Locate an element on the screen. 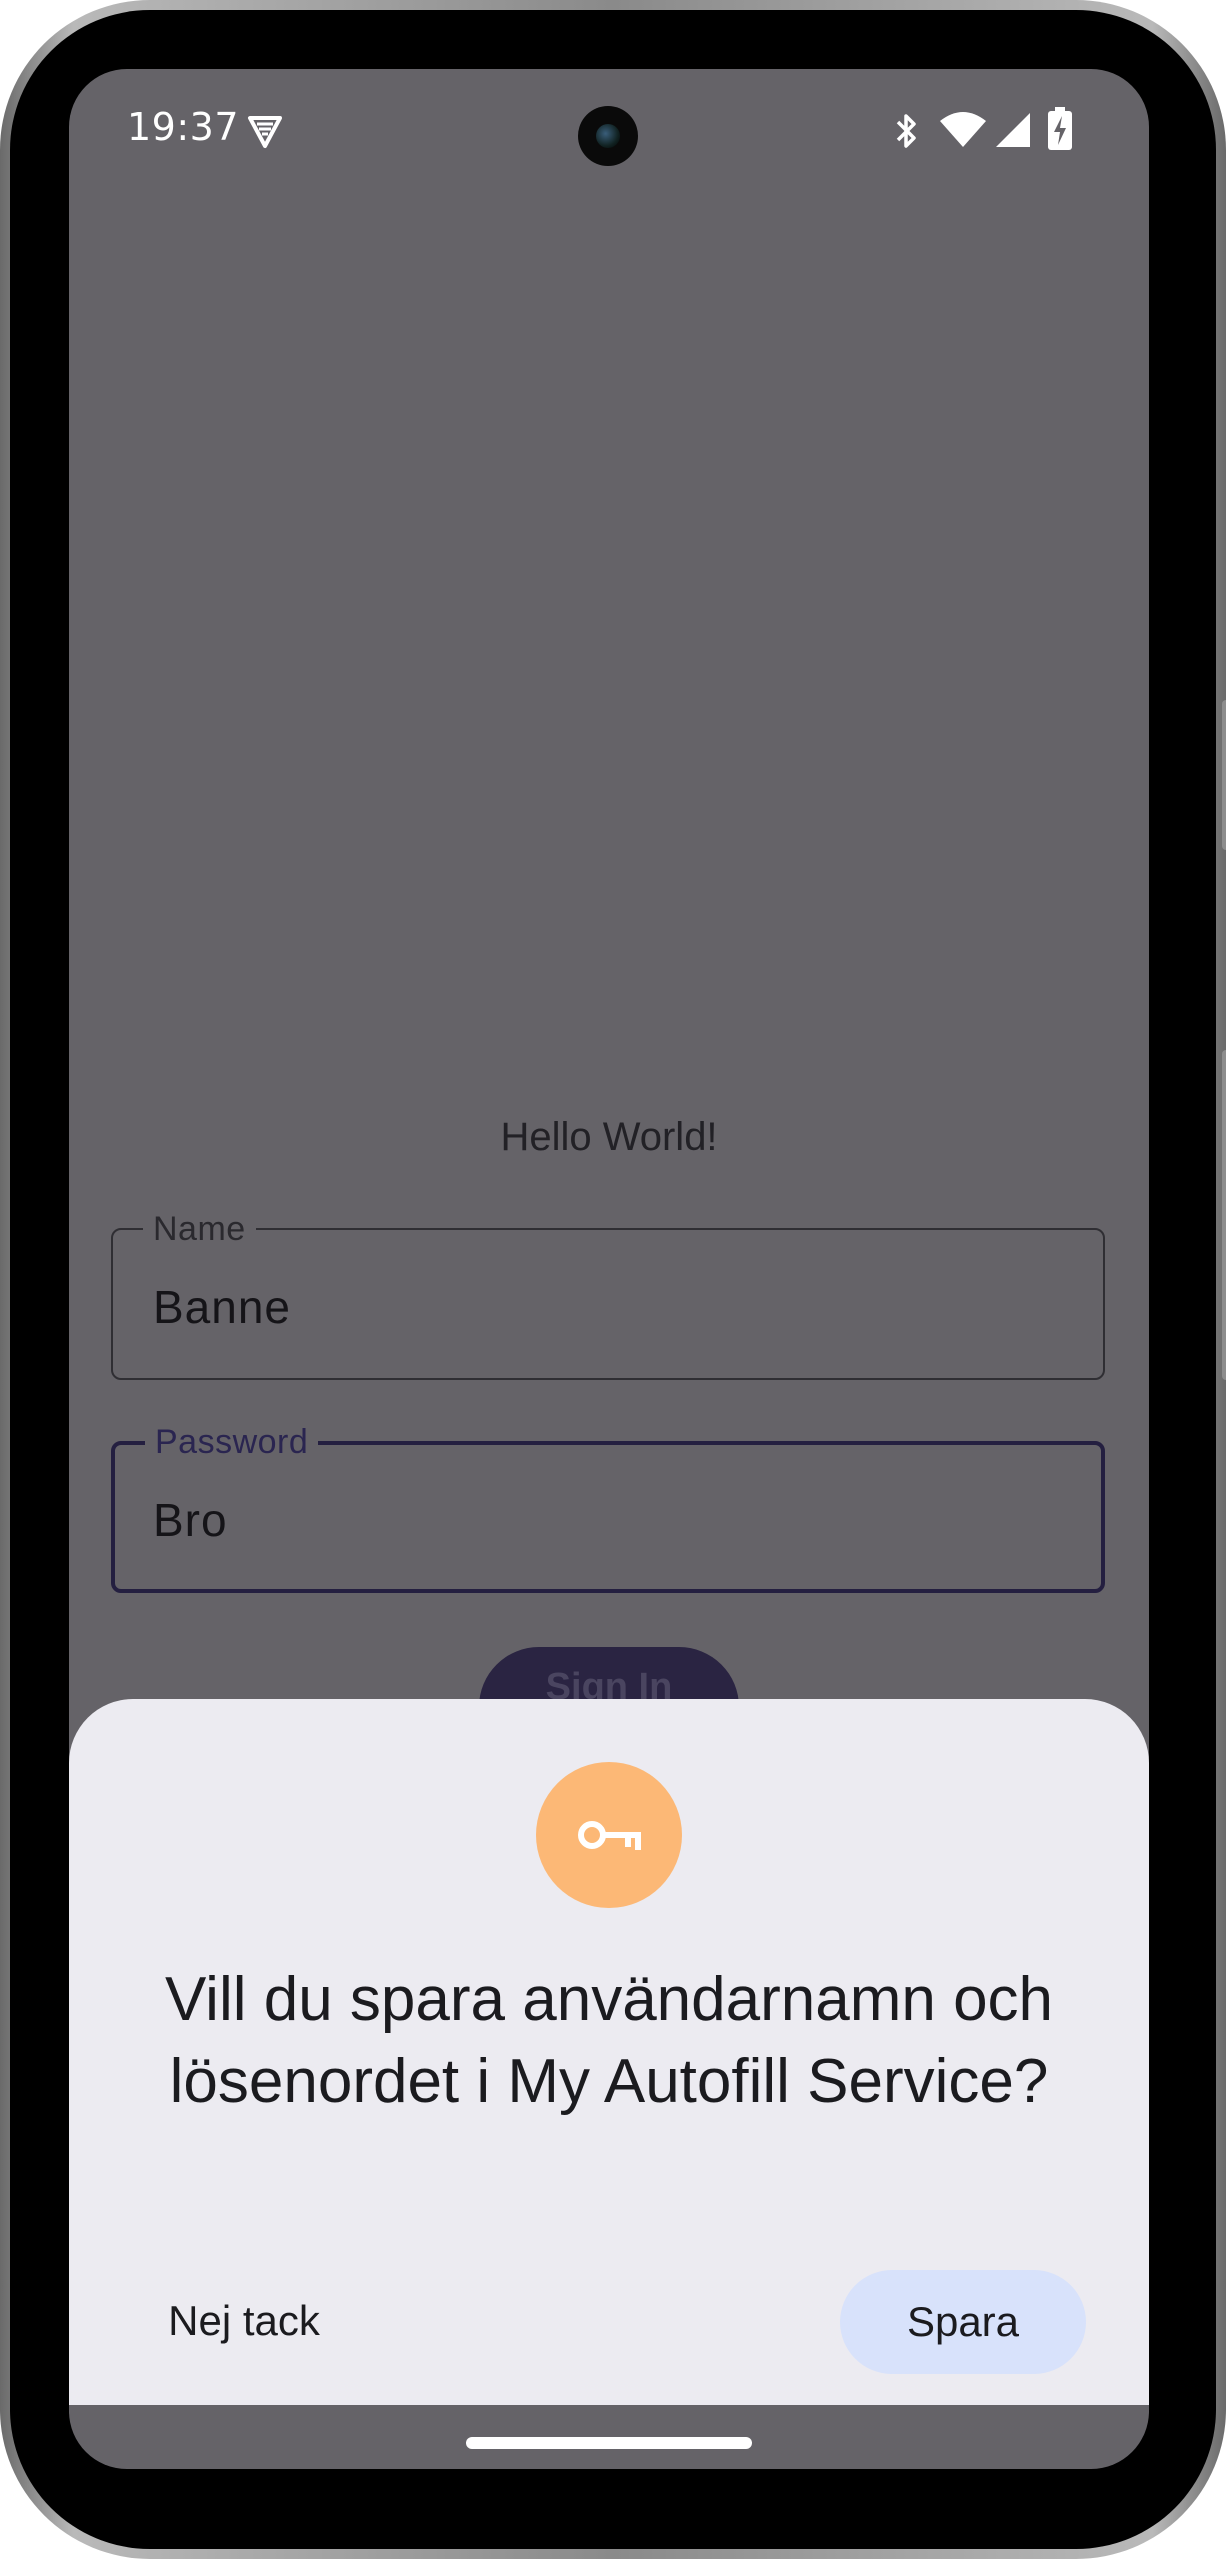  bluetooth-icon is located at coordinates (907, 133).